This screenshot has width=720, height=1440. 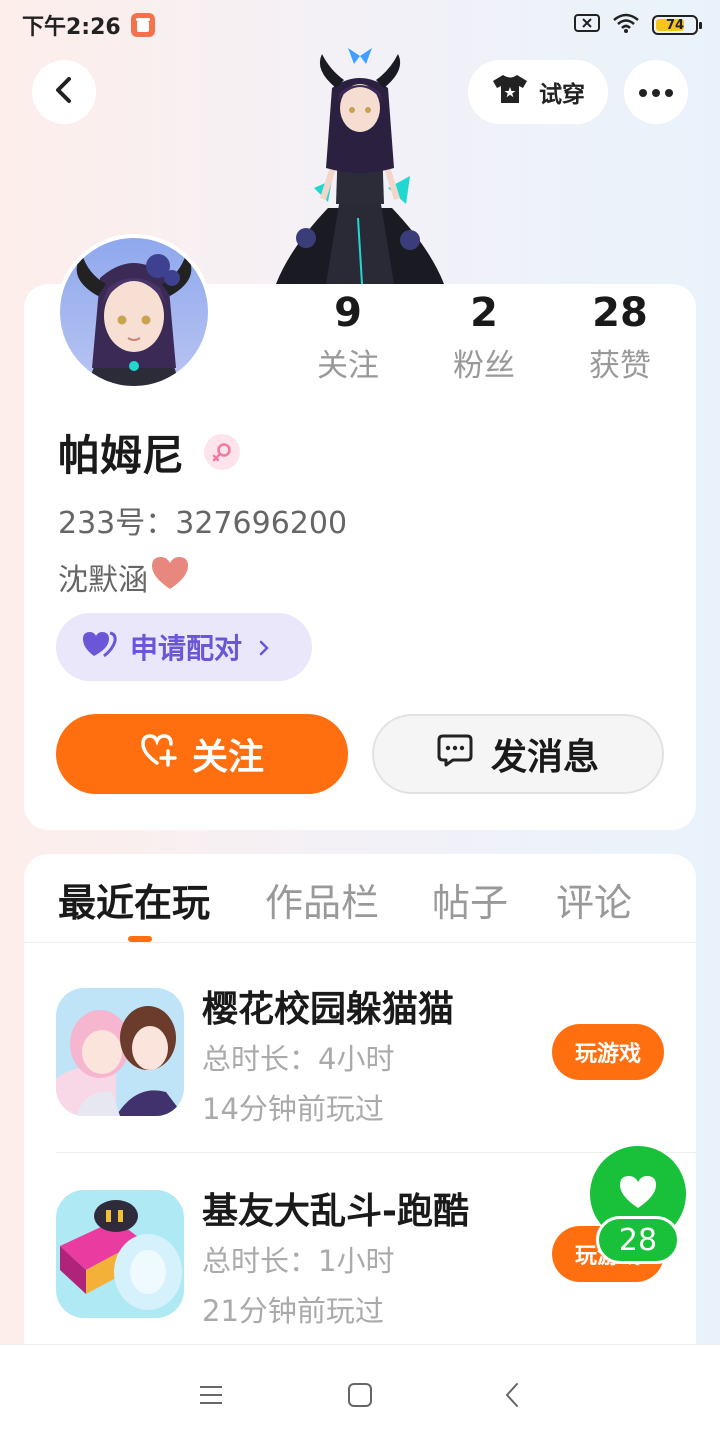 What do you see at coordinates (134, 312) in the screenshot?
I see `avatar` at bounding box center [134, 312].